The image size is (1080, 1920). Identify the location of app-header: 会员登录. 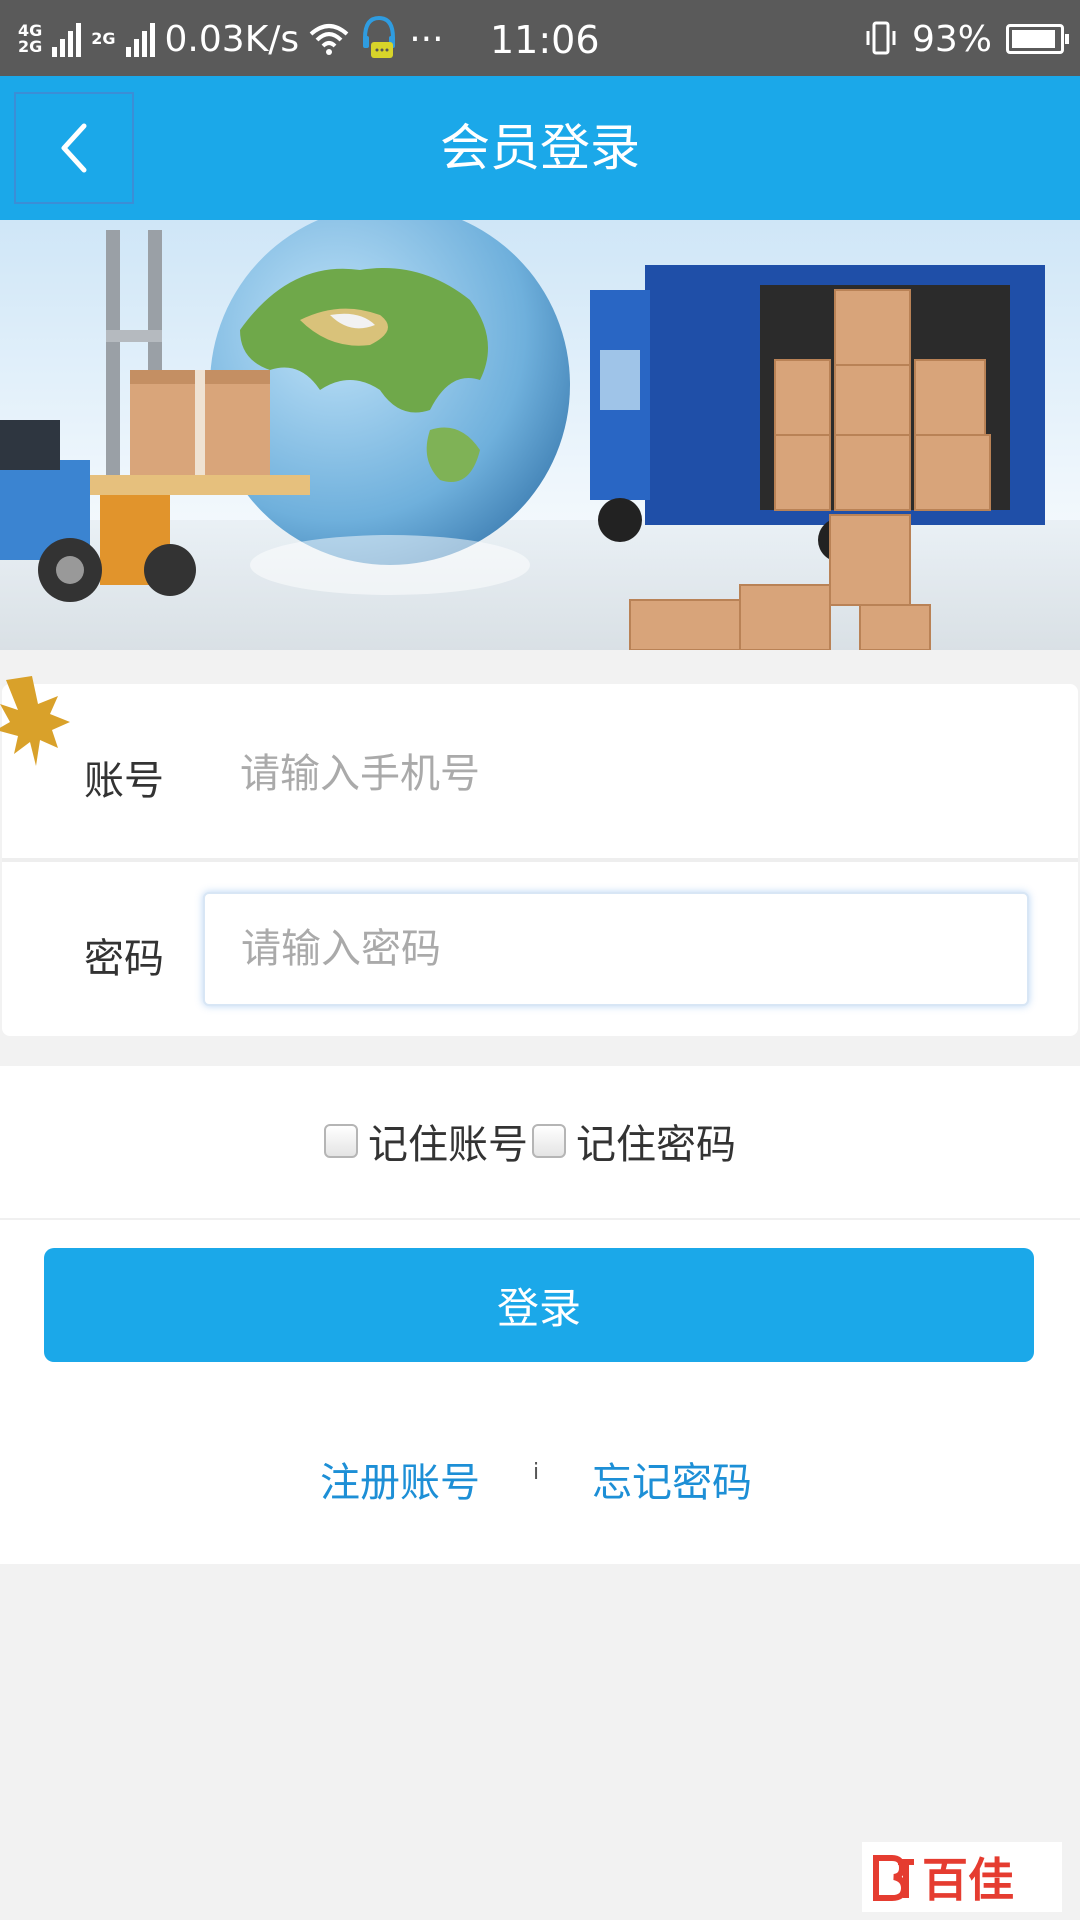
(540, 148).